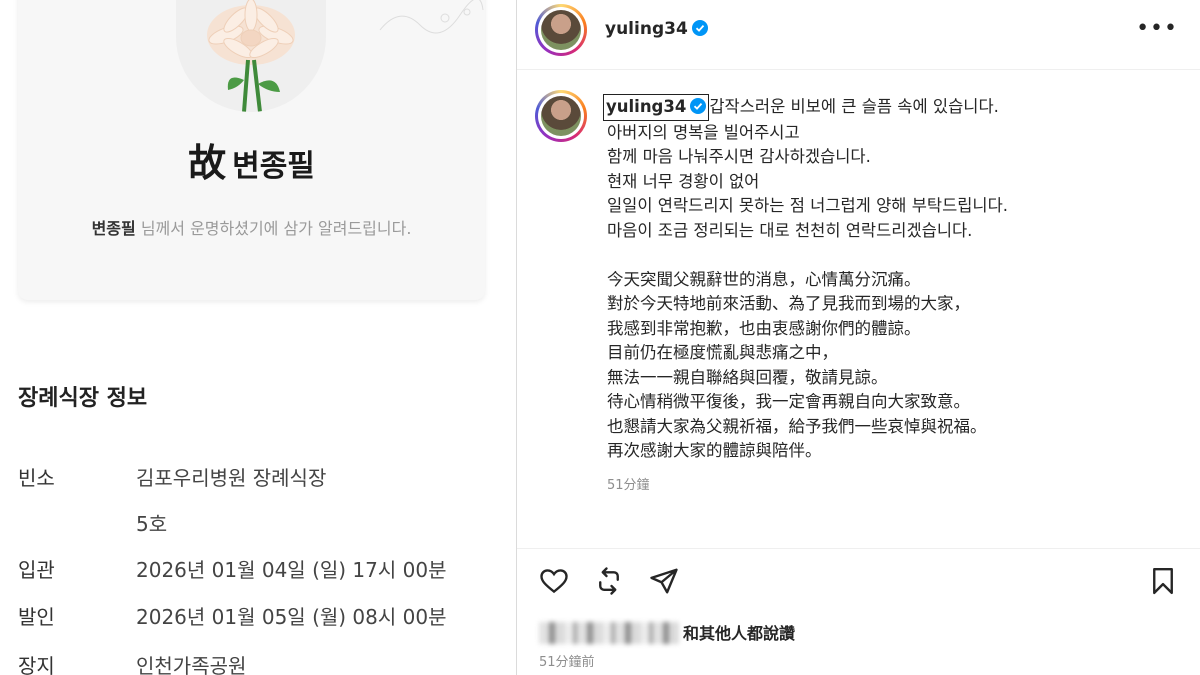 This screenshot has height=675, width=1200. Describe the element at coordinates (764, 328) in the screenshot. I see `caption-line: 我感到非常抱歉，也由衷感謝你們的體諒。` at that location.